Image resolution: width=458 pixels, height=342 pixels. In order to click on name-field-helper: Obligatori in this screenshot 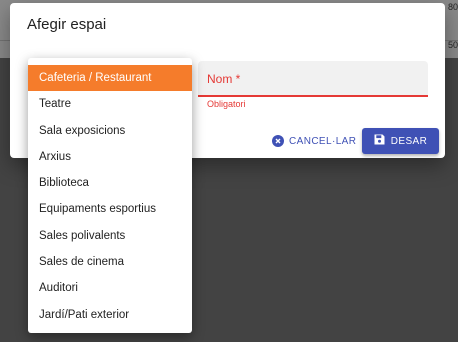, I will do `click(226, 104)`.